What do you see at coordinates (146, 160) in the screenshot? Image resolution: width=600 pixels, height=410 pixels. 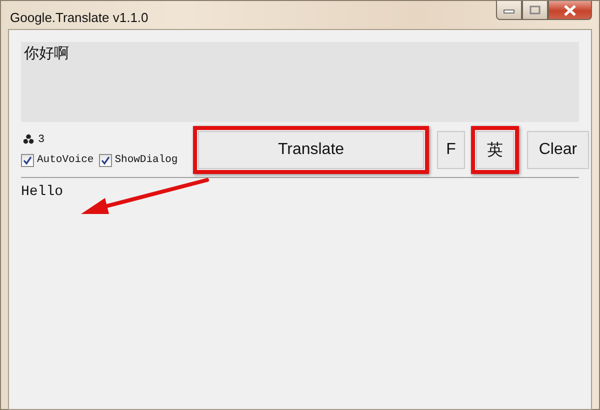 I see `checkbox-label: ShowDialog` at bounding box center [146, 160].